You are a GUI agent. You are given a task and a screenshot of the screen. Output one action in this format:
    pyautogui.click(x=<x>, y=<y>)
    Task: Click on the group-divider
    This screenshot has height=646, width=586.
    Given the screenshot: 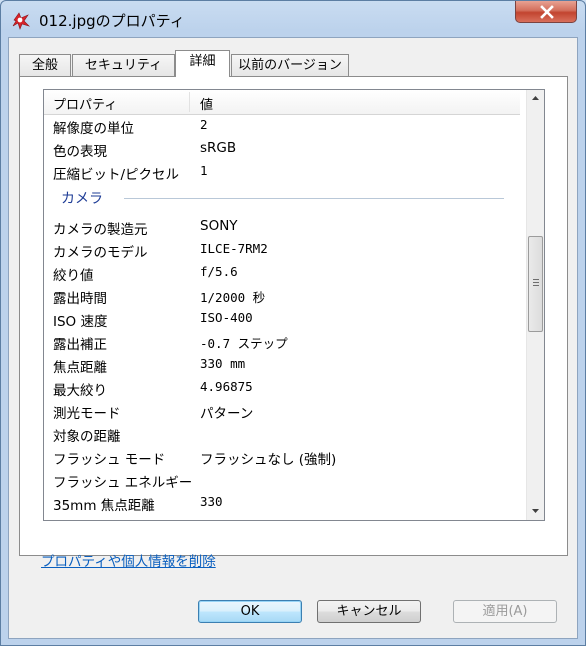 What is the action you would take?
    pyautogui.click(x=314, y=198)
    